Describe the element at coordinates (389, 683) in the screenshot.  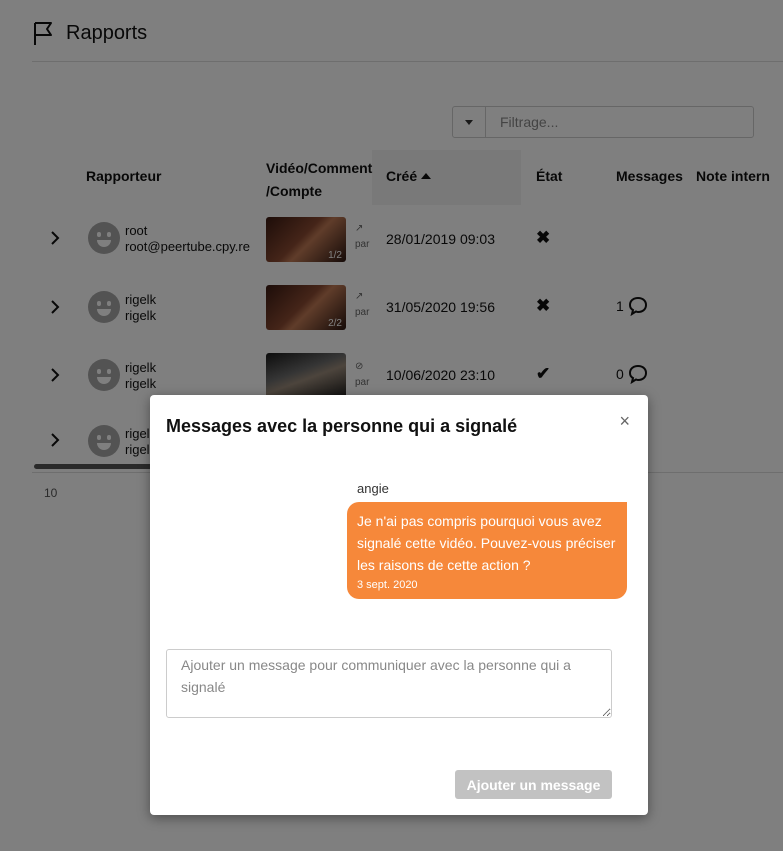
I see `message-input` at that location.